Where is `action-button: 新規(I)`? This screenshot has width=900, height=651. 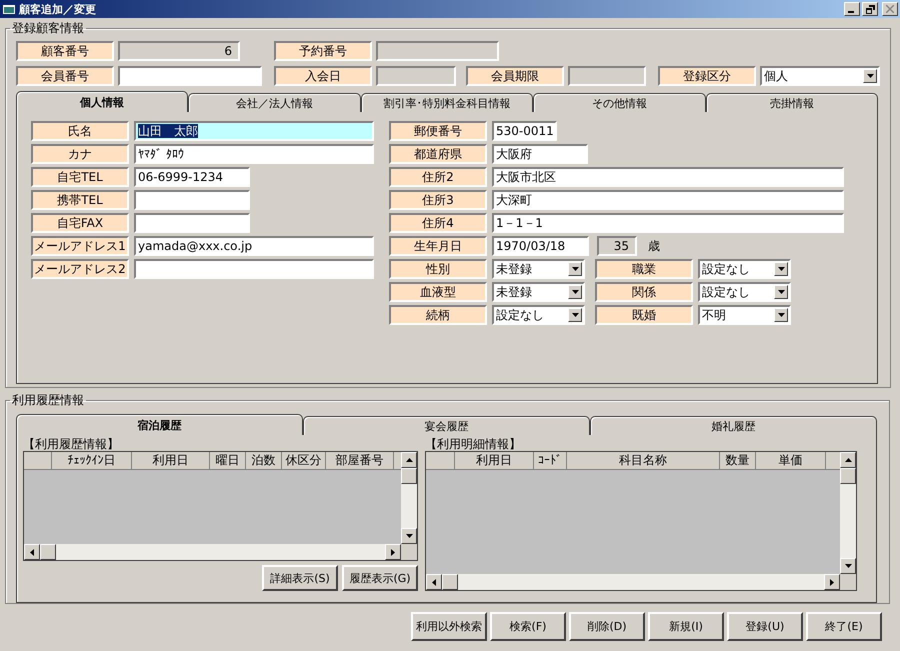
action-button: 新規(I) is located at coordinates (686, 626).